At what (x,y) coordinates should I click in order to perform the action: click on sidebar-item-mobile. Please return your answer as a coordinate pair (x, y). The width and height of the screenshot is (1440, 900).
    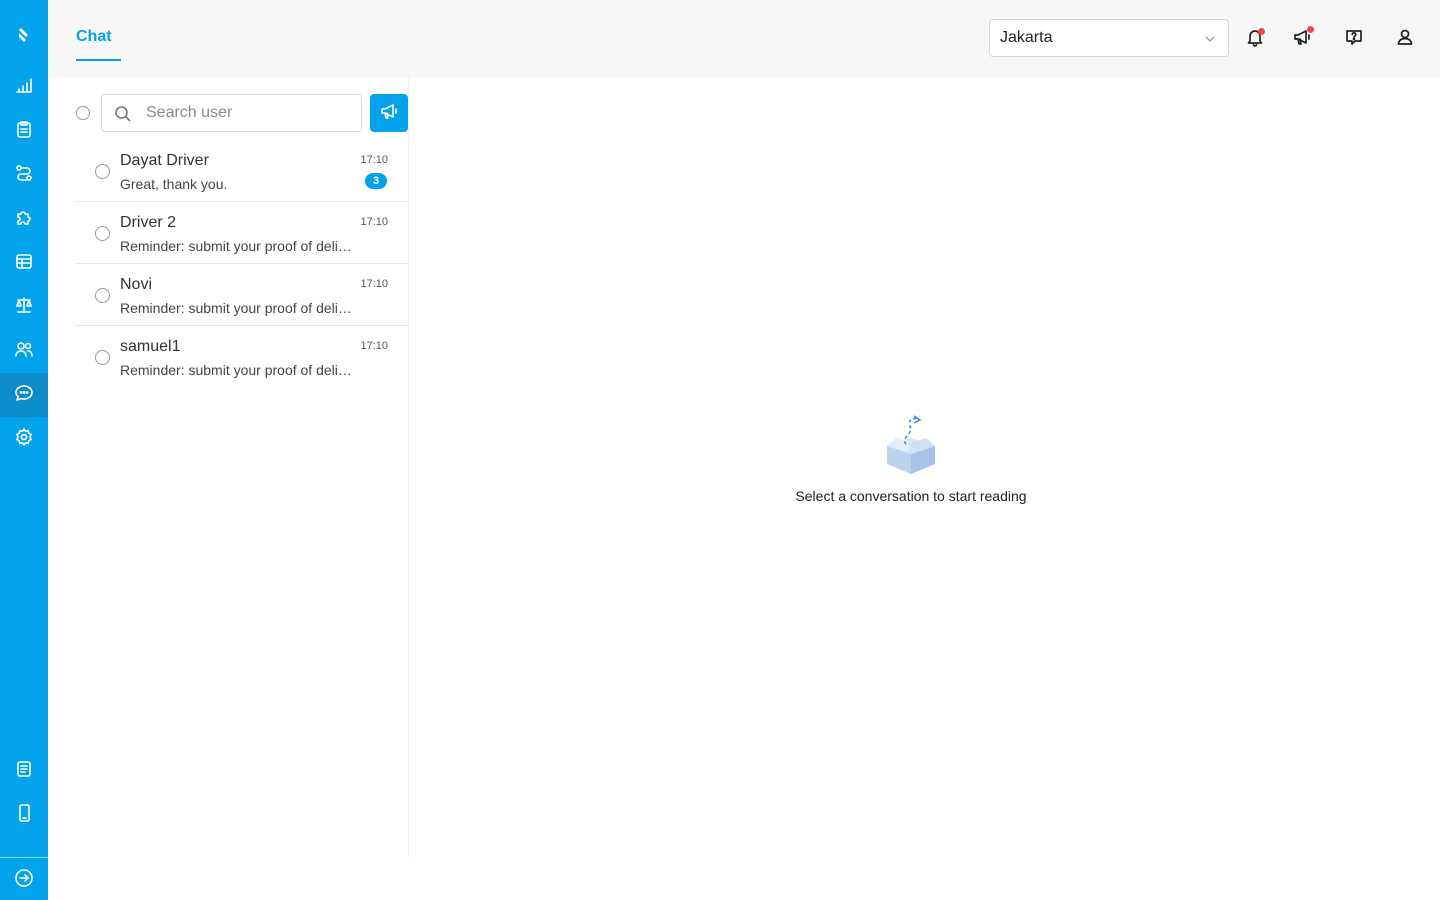
    Looking at the image, I should click on (24, 815).